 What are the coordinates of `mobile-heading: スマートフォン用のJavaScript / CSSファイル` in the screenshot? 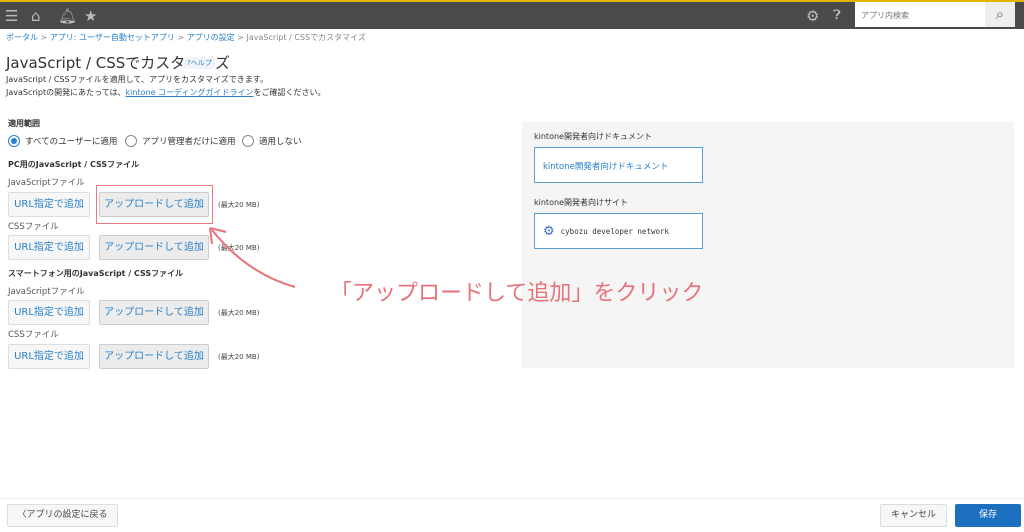 It's located at (96, 273).